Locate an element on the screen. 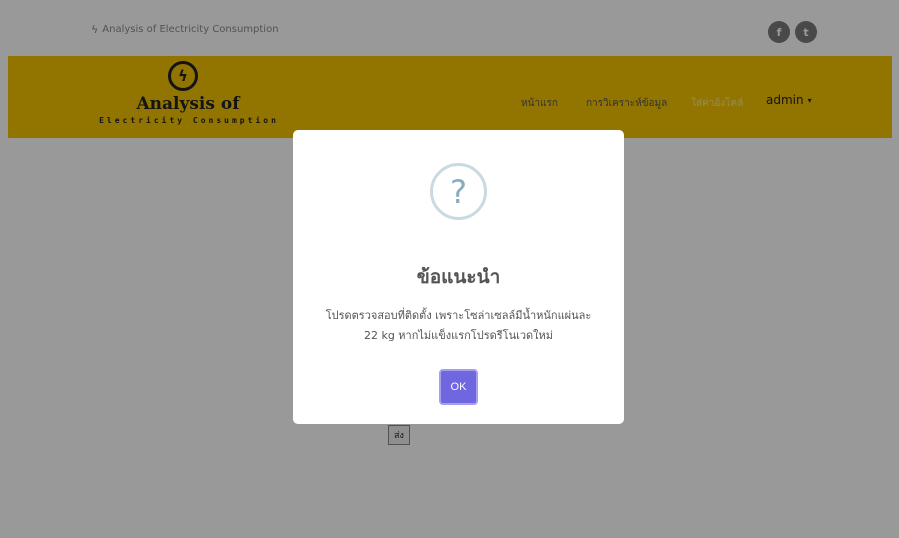 The height and width of the screenshot is (538, 899). question-icon: ? is located at coordinates (458, 191).